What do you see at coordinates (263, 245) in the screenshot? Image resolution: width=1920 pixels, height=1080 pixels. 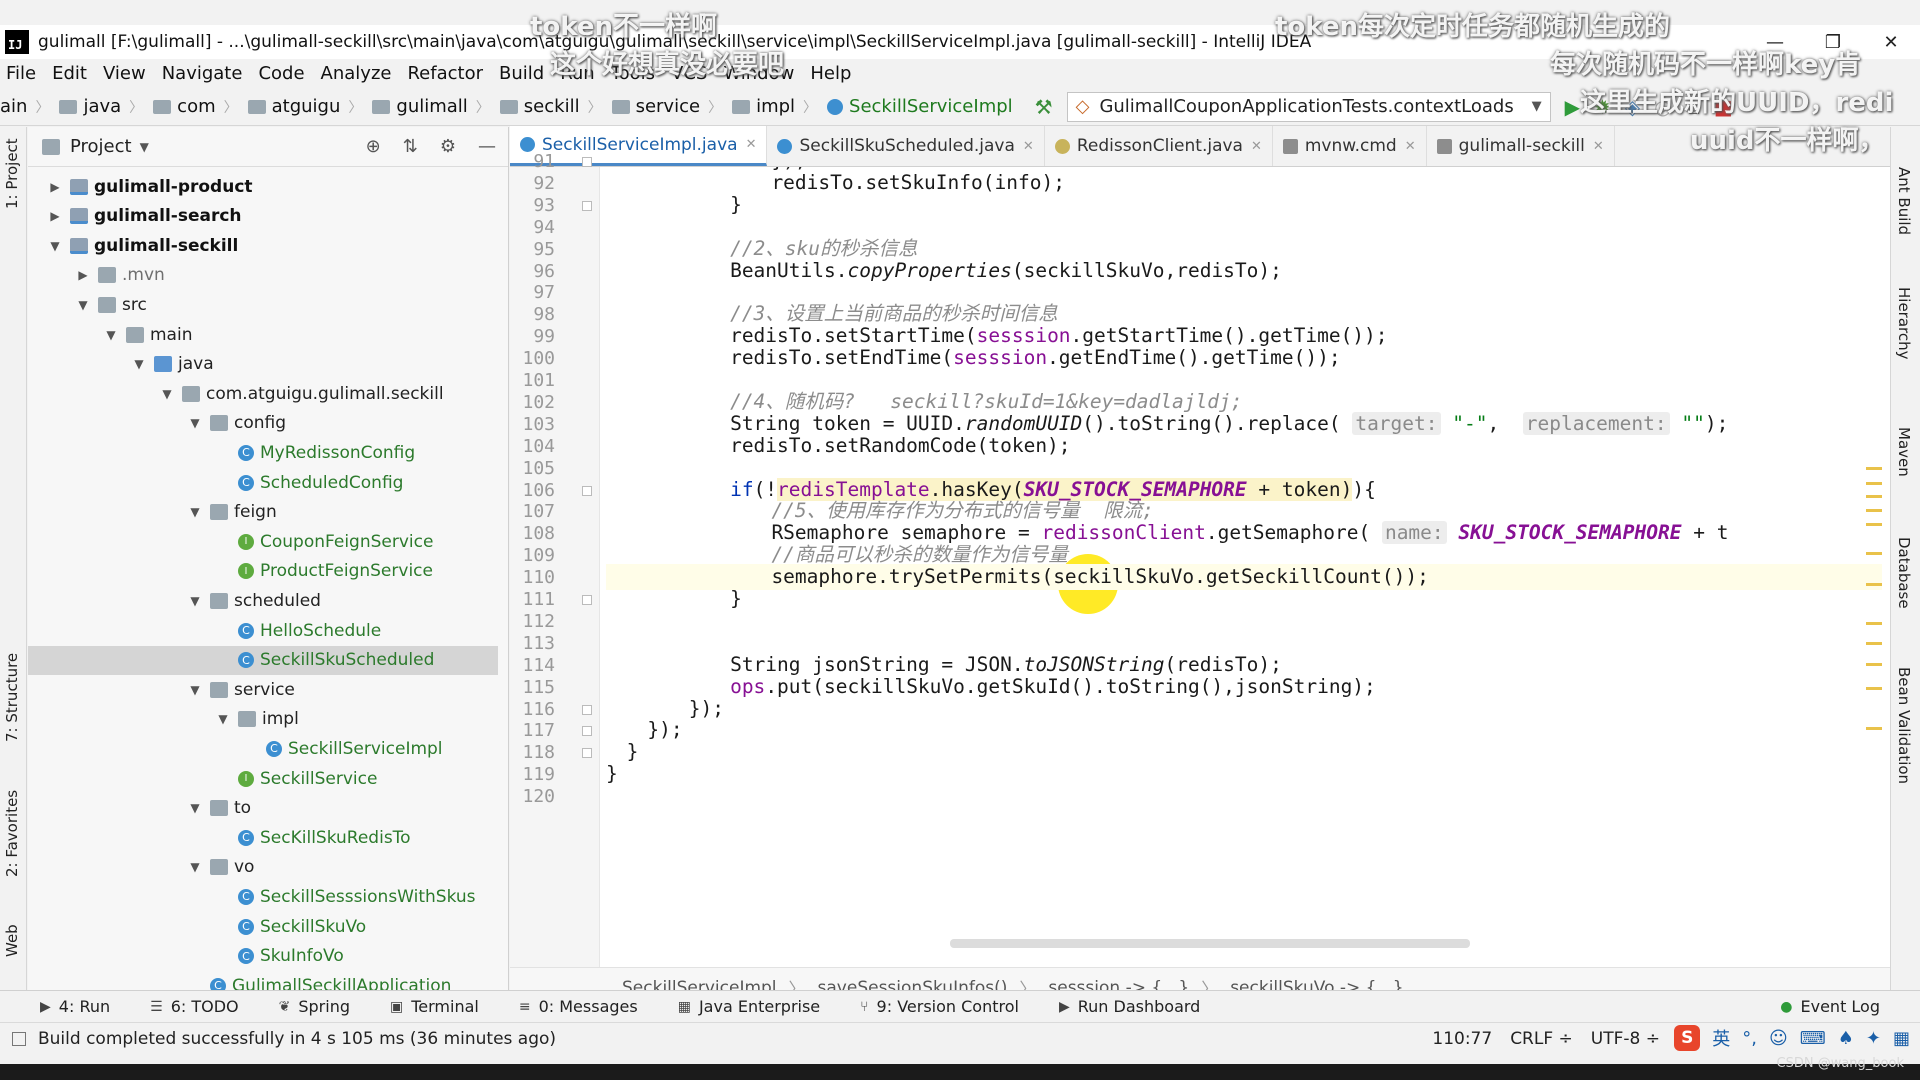 I see `project-tree-item: ▼ gulimall-seckill` at bounding box center [263, 245].